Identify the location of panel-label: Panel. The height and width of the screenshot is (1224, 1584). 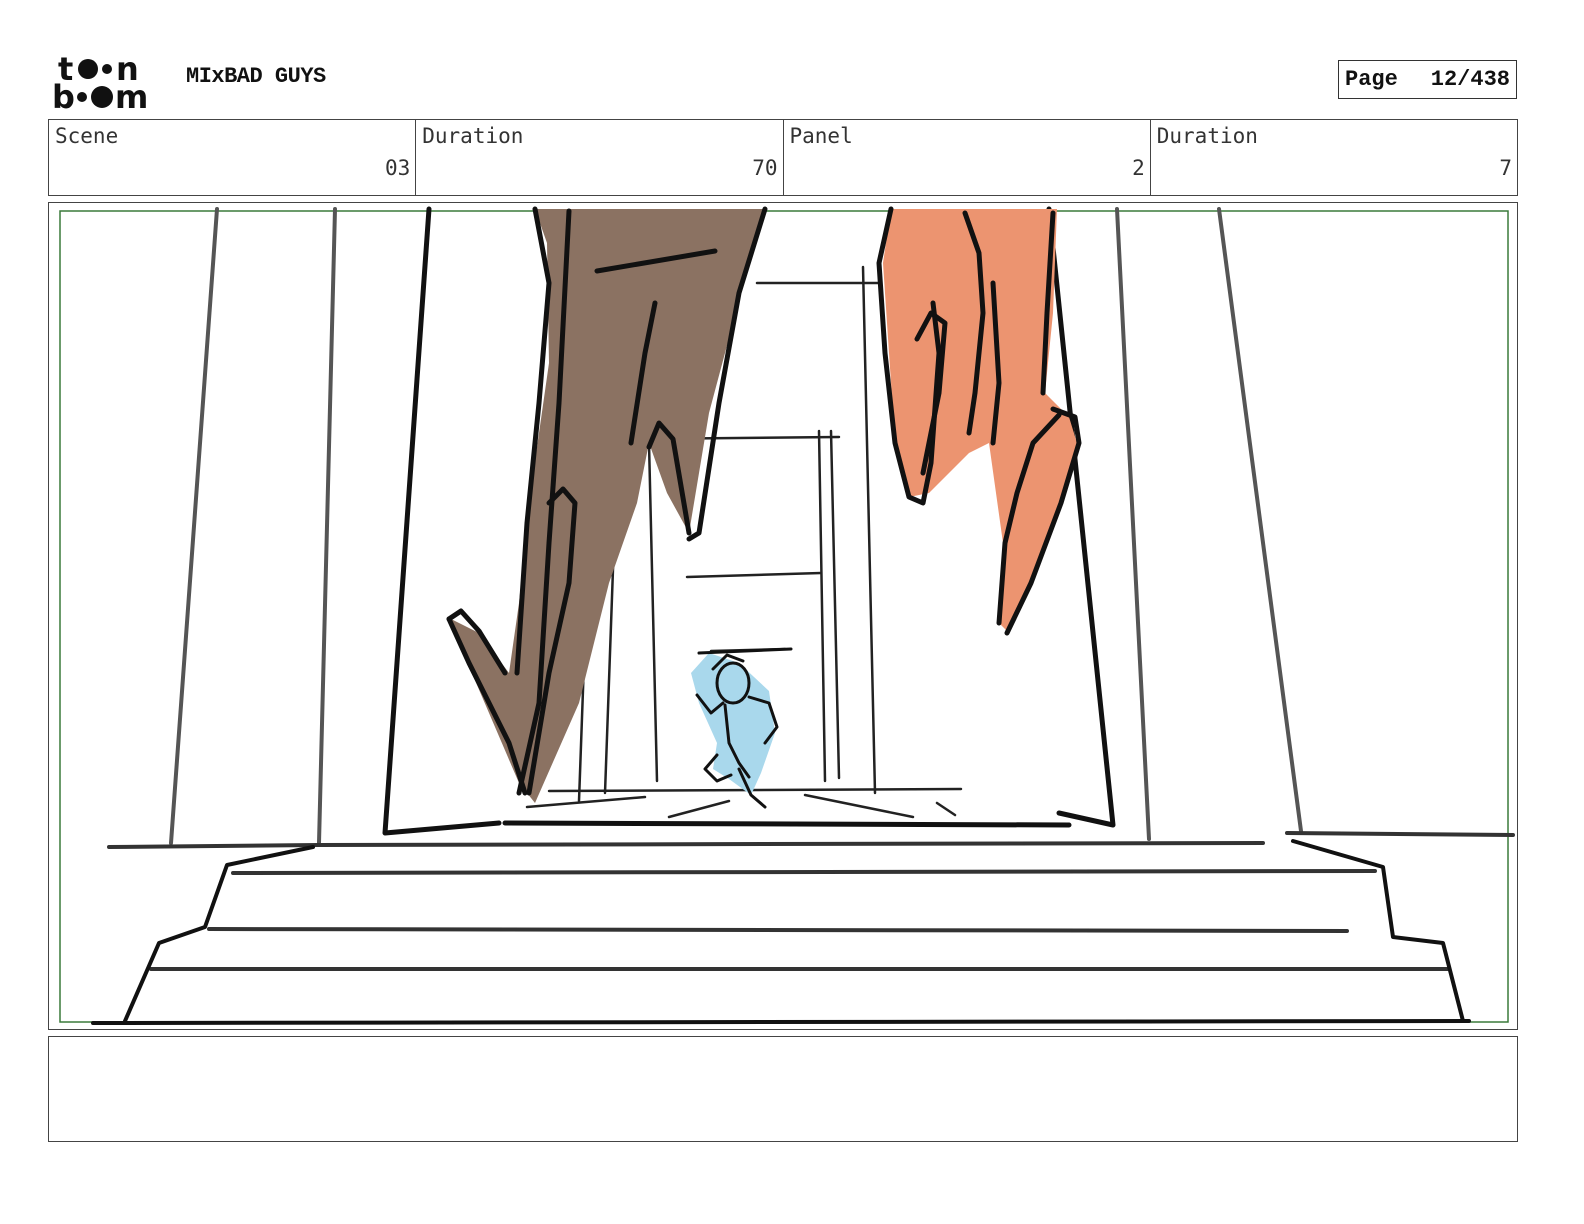
(821, 136).